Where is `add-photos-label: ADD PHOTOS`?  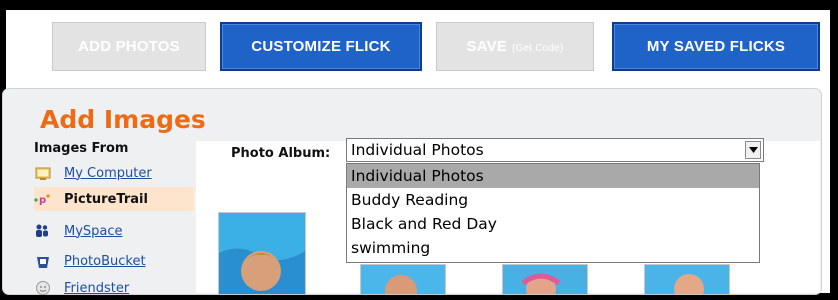
add-photos-label: ADD PHOTOS is located at coordinates (129, 46).